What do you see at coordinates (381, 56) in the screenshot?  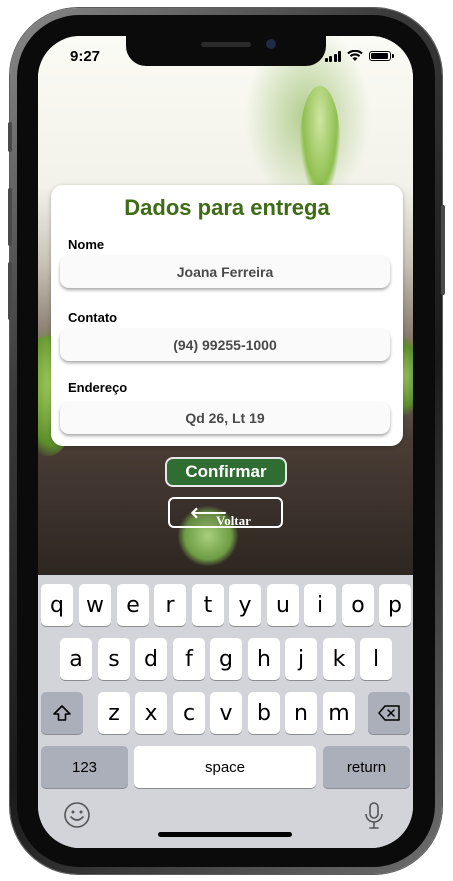 I see `battery-icon` at bounding box center [381, 56].